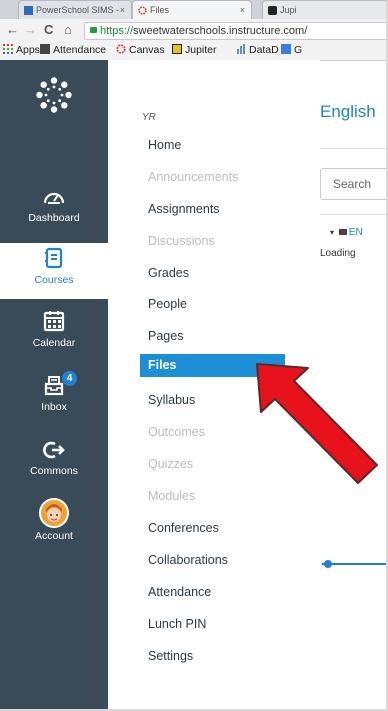  What do you see at coordinates (93, 30) in the screenshot?
I see `lock-icon` at bounding box center [93, 30].